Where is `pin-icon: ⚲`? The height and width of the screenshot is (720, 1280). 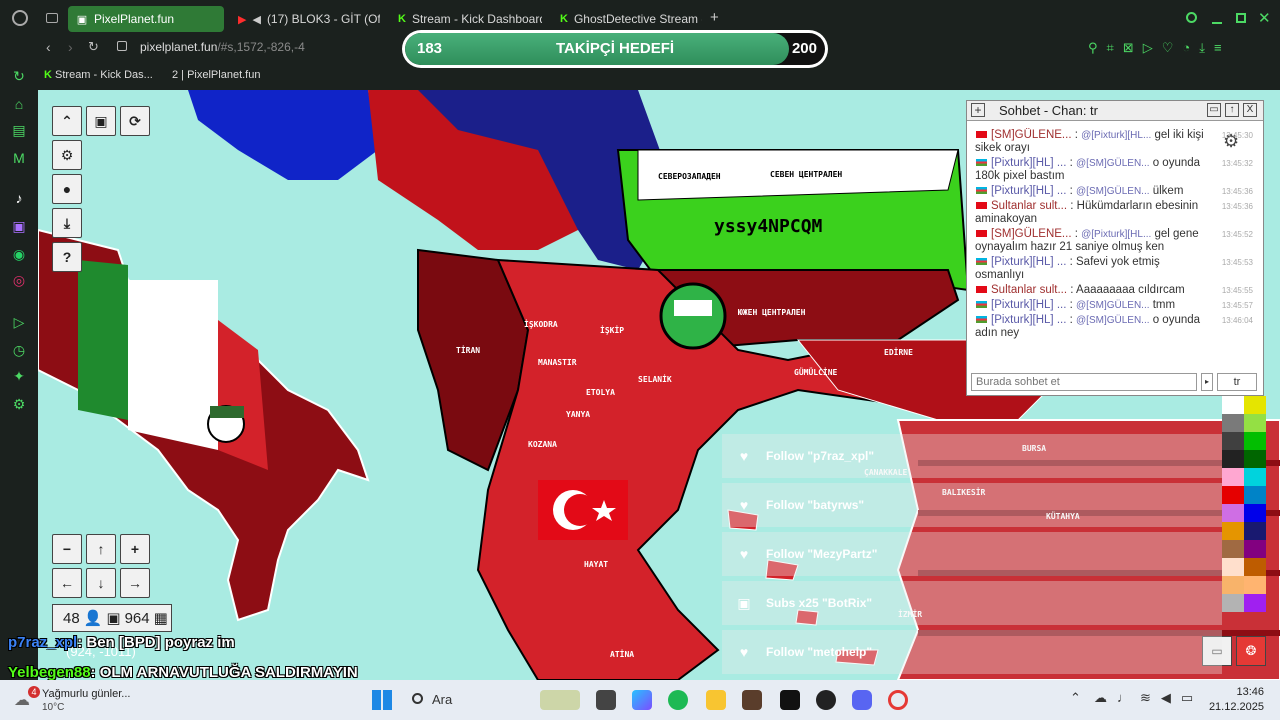 pin-icon: ⚲ is located at coordinates (1097, 47).